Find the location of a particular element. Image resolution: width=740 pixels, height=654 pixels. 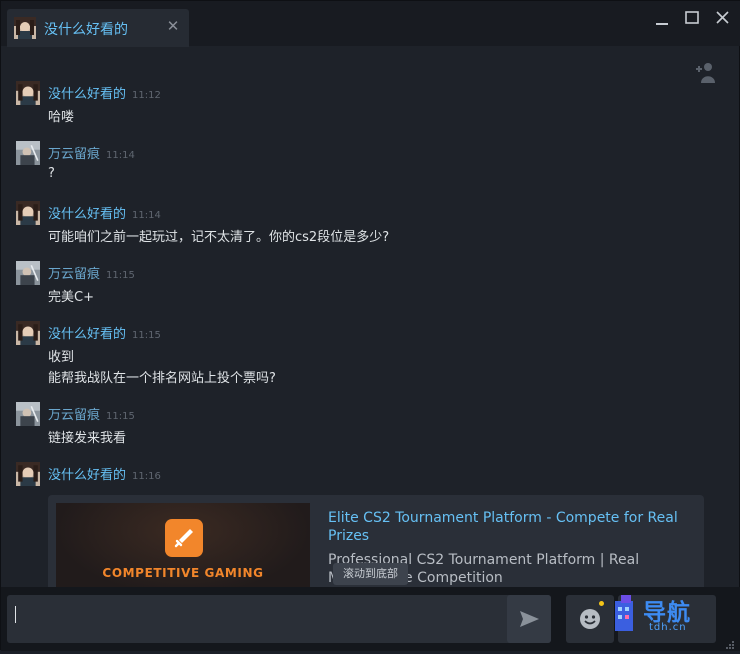

building-icon is located at coordinates (624, 613).